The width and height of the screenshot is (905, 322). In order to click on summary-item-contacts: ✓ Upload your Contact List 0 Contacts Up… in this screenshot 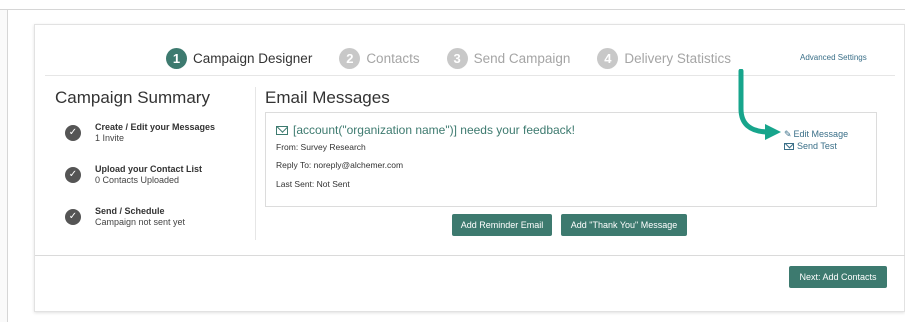, I will do `click(133, 175)`.